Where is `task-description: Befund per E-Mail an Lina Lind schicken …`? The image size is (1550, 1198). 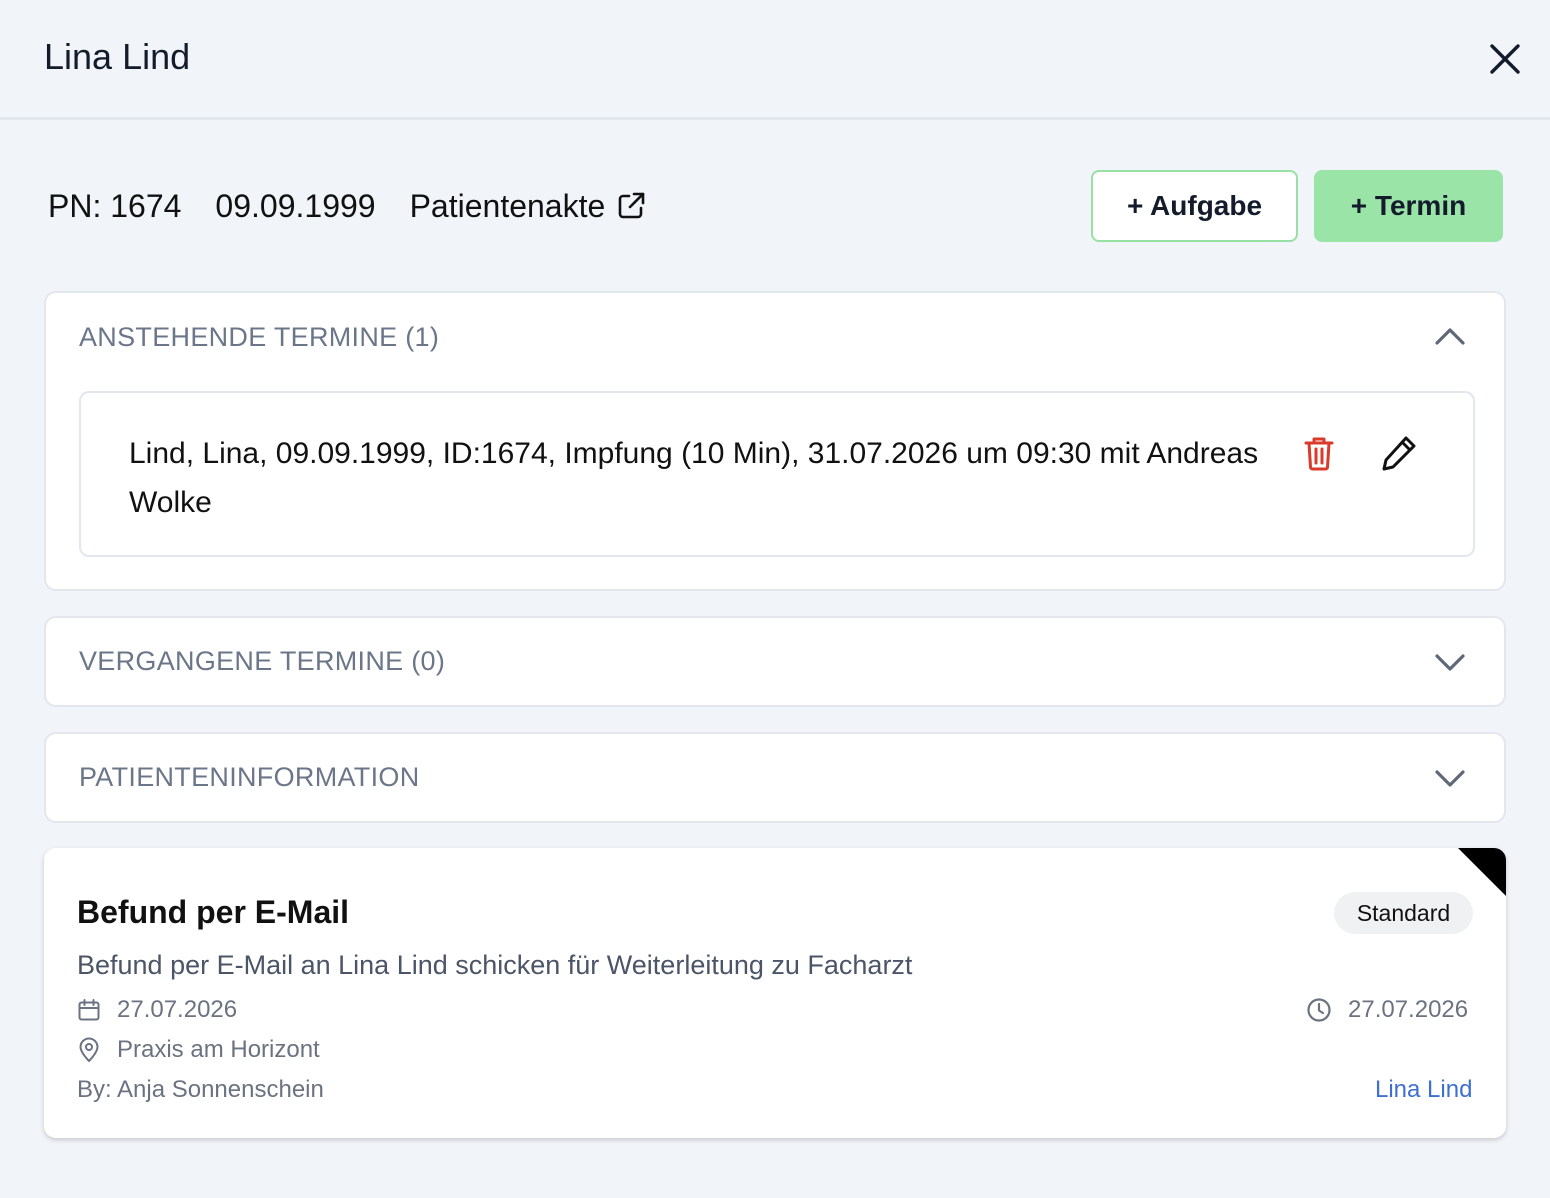 task-description: Befund per E-Mail an Lina Lind schicken … is located at coordinates (495, 965).